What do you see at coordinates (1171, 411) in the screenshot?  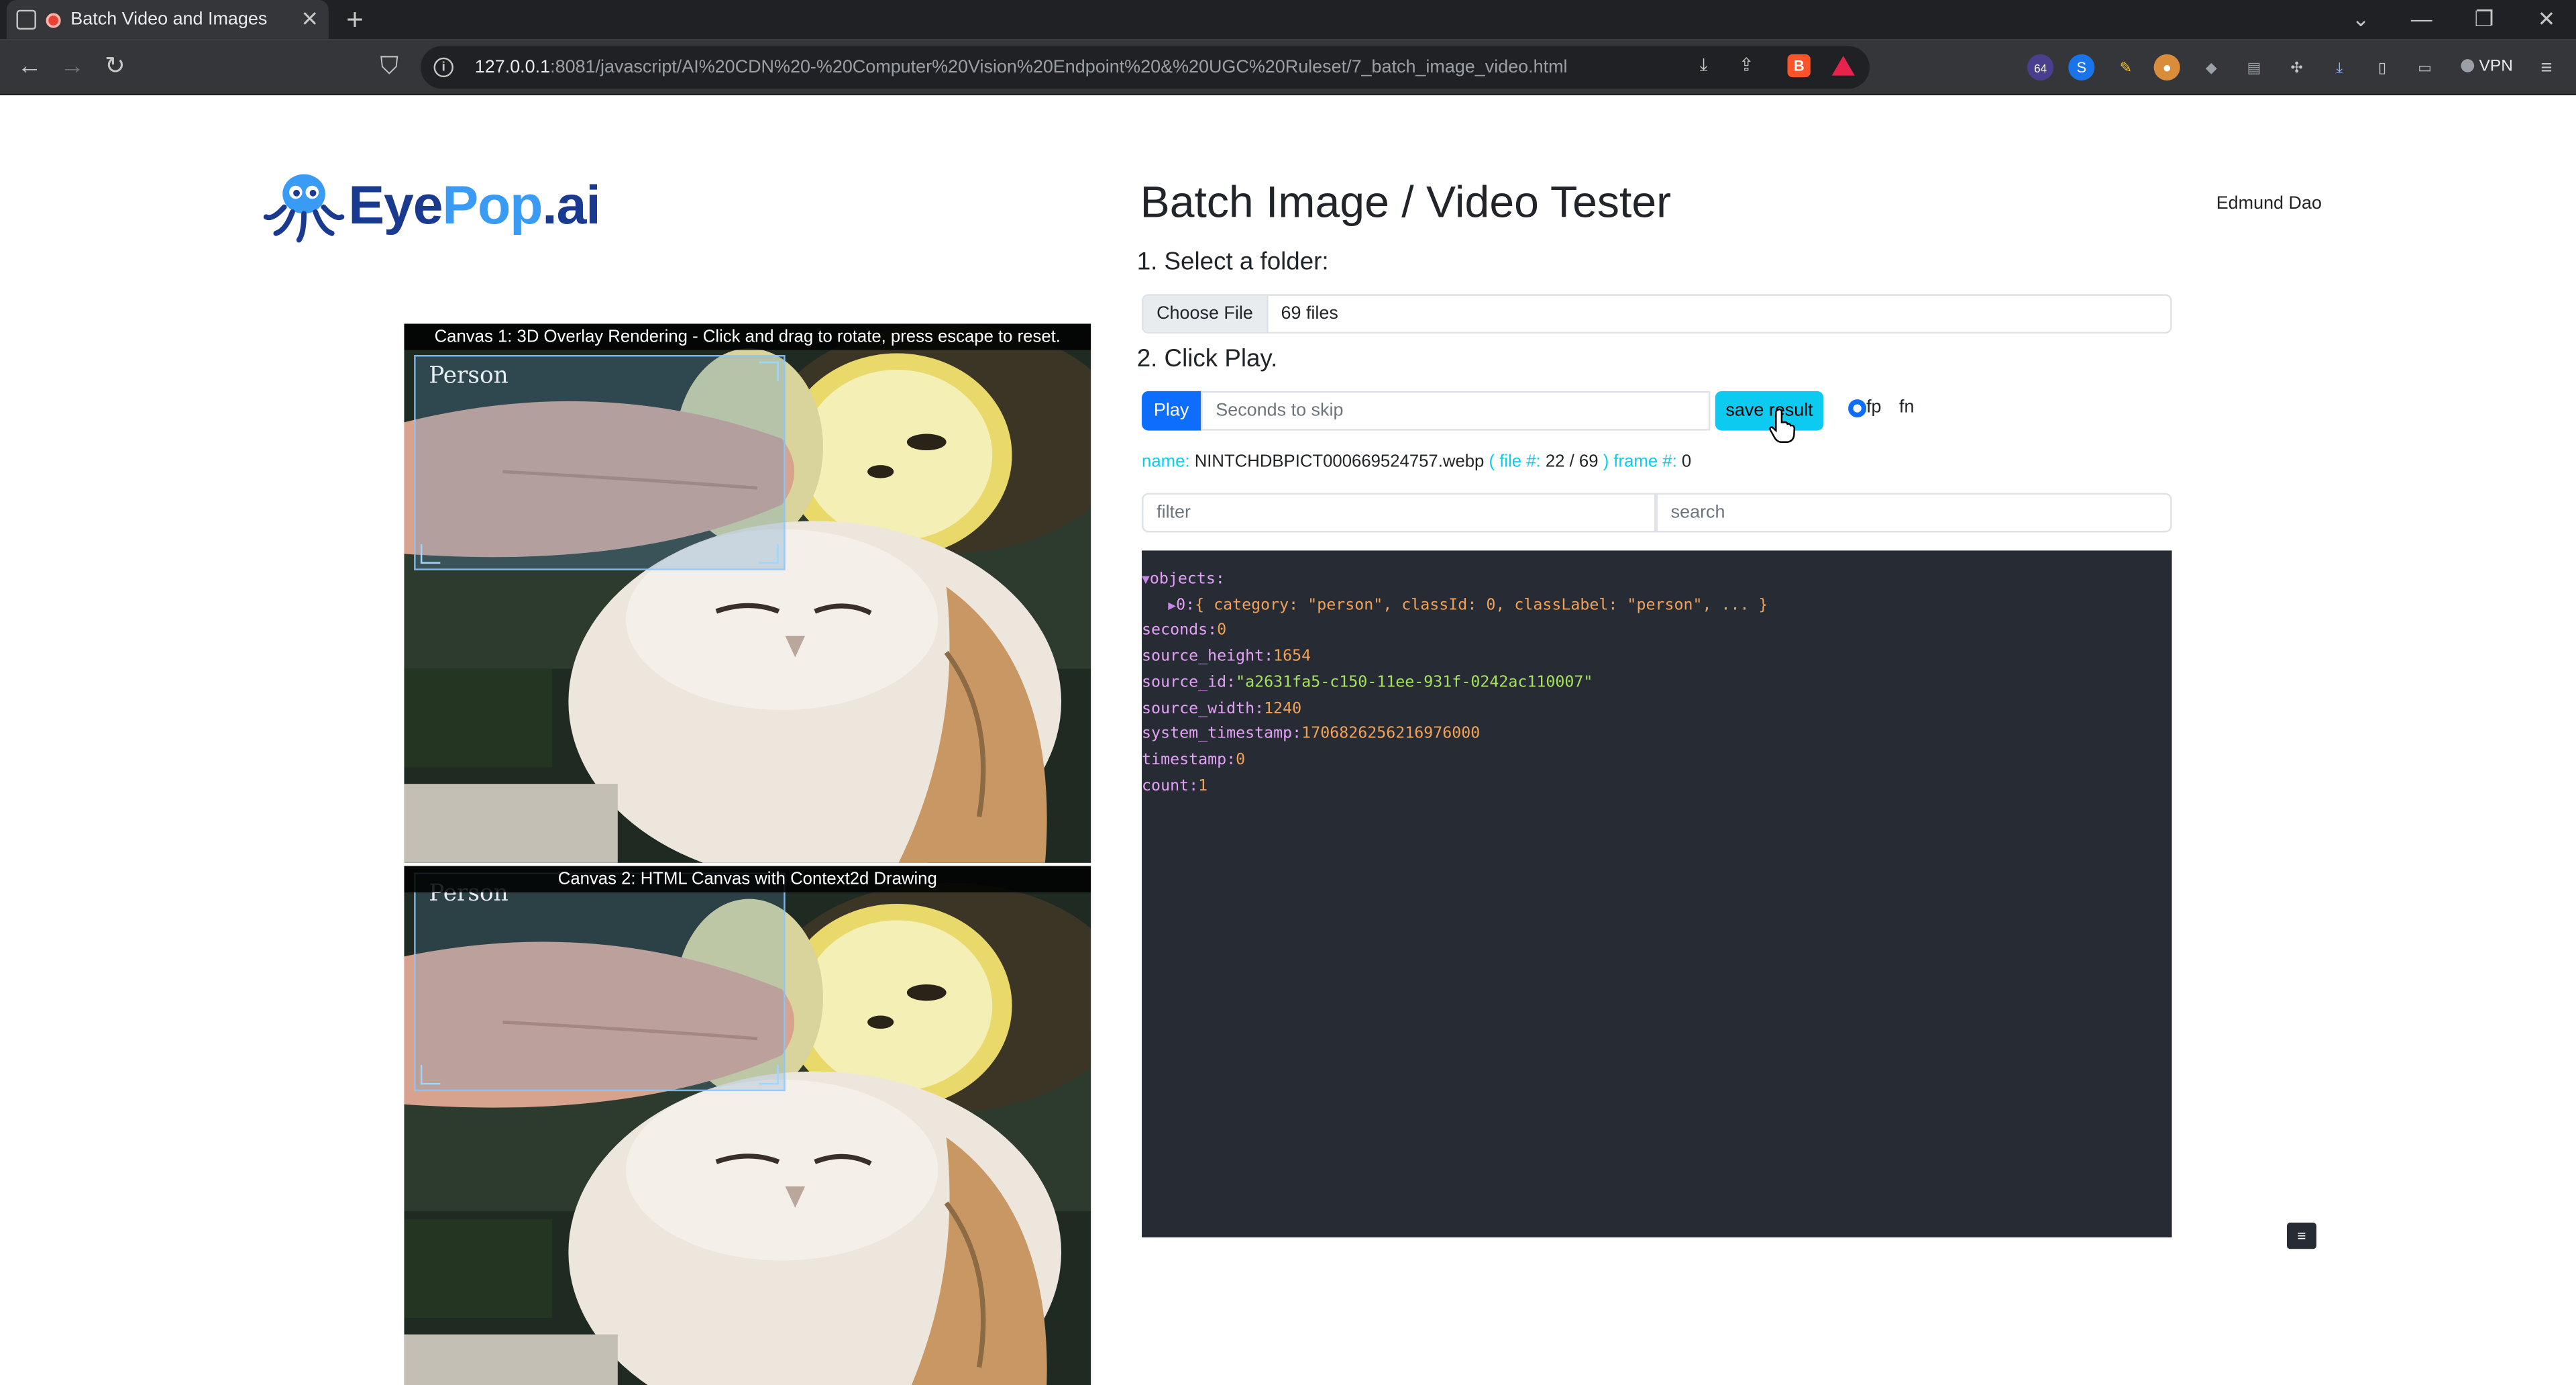 I see `play-button: Play` at bounding box center [1171, 411].